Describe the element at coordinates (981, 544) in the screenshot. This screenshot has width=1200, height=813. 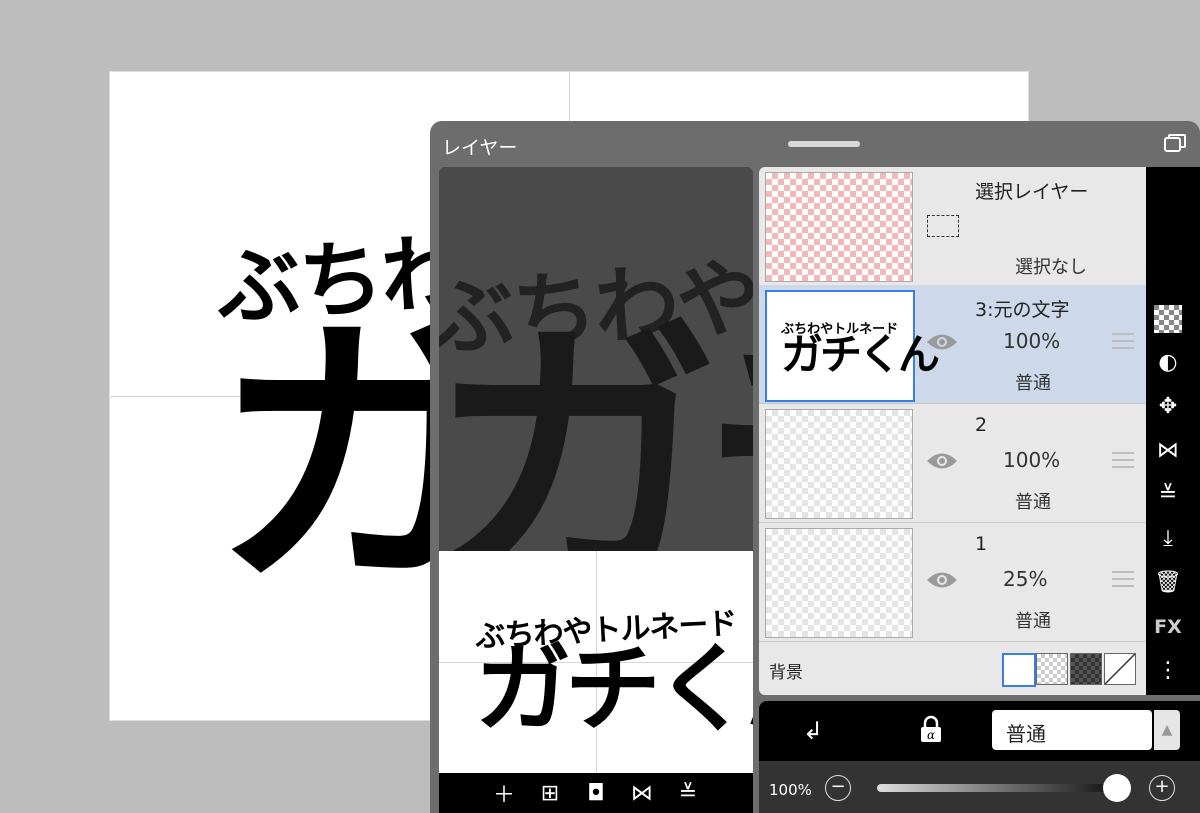
I see `layer-name: 1` at that location.